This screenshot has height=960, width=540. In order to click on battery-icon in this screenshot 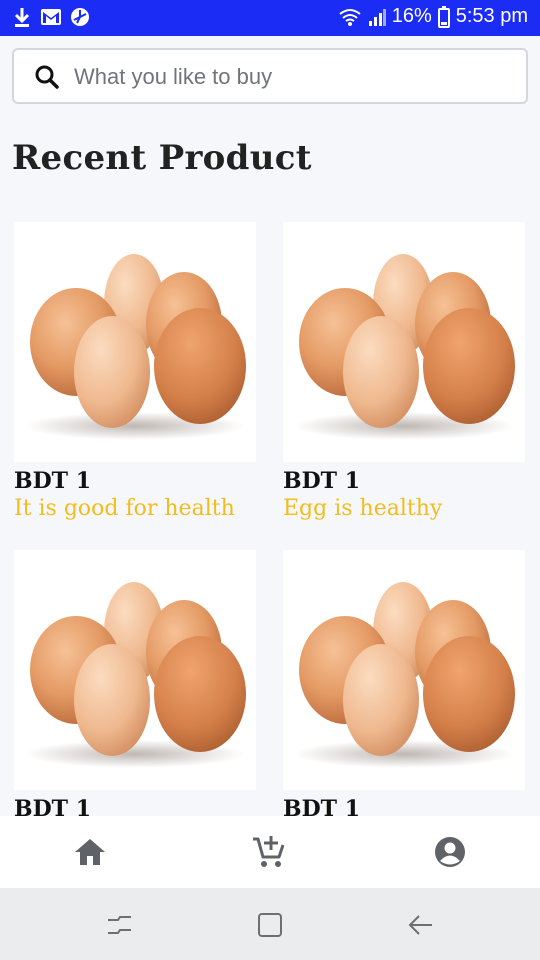, I will do `click(443, 16)`.